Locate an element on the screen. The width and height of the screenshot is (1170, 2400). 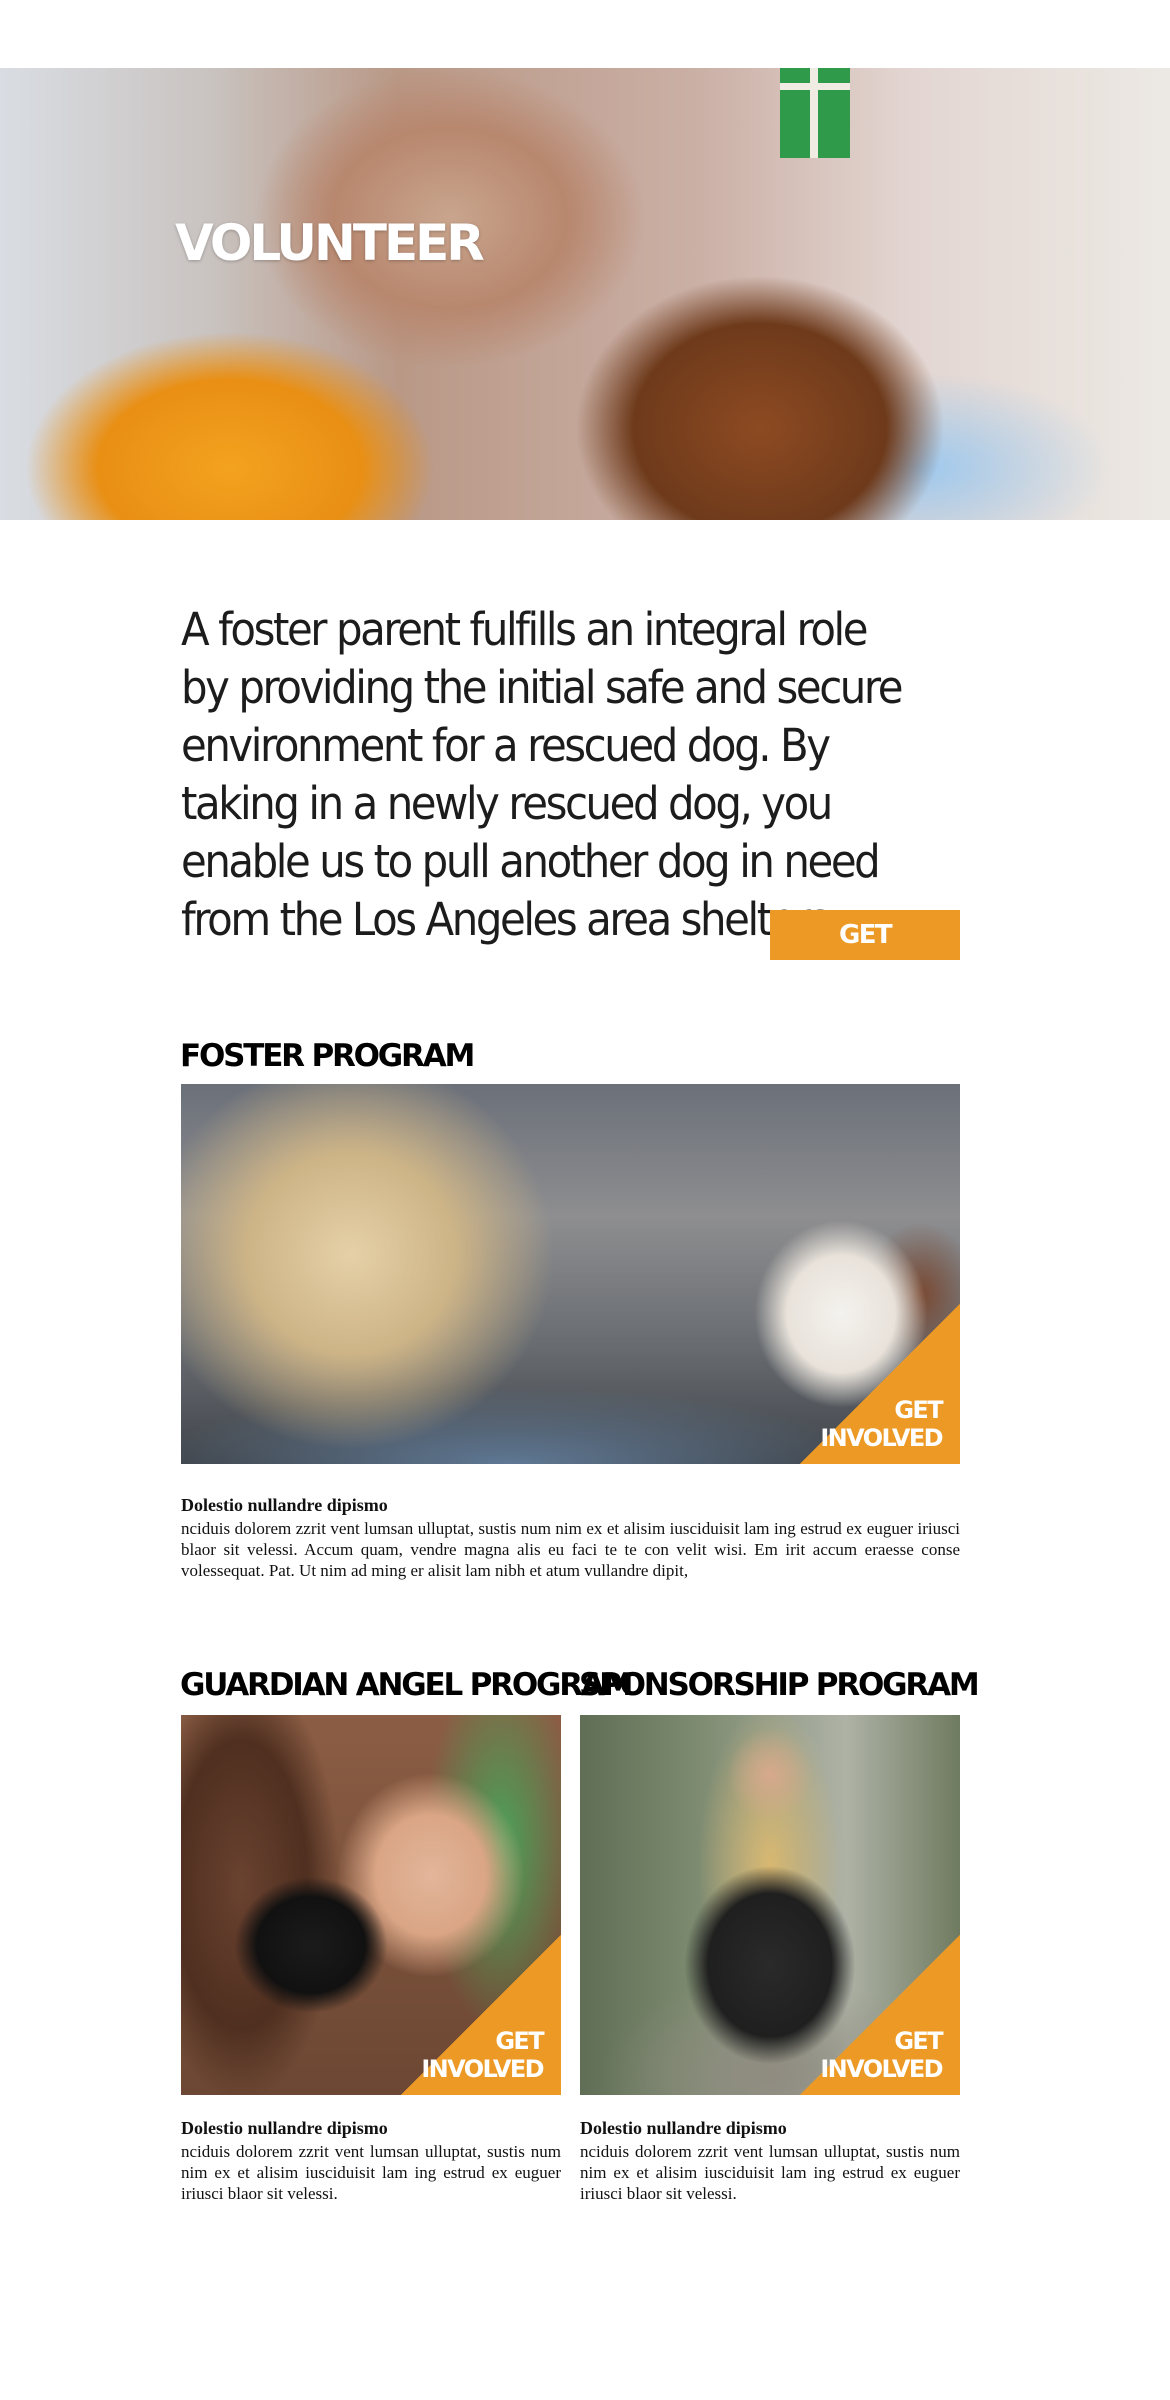
foster-program-heading: FOSTER PROGRAM is located at coordinates (327, 1056).